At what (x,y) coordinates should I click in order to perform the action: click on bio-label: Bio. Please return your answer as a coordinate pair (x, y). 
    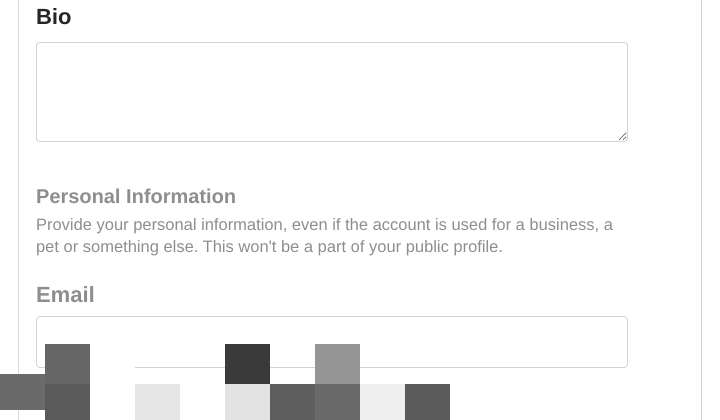
    Looking at the image, I should click on (54, 17).